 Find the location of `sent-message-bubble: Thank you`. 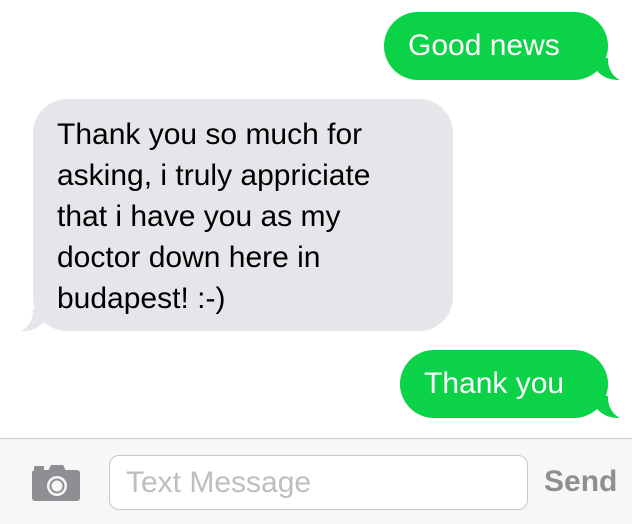

sent-message-bubble: Thank you is located at coordinates (516, 385).